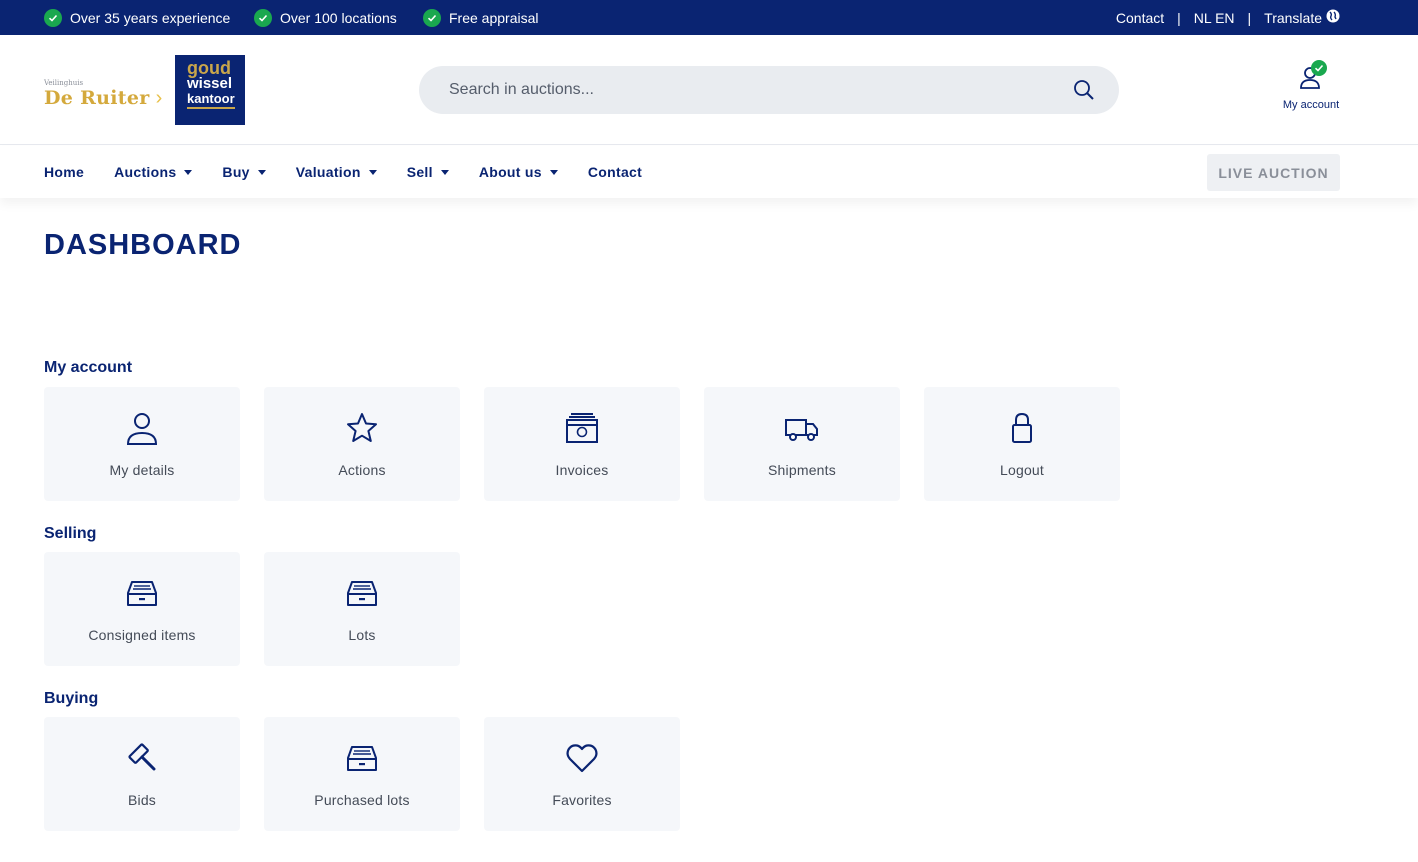 Image resolution: width=1418 pixels, height=862 pixels. What do you see at coordinates (362, 800) in the screenshot?
I see `tile-label: Purchased lots` at bounding box center [362, 800].